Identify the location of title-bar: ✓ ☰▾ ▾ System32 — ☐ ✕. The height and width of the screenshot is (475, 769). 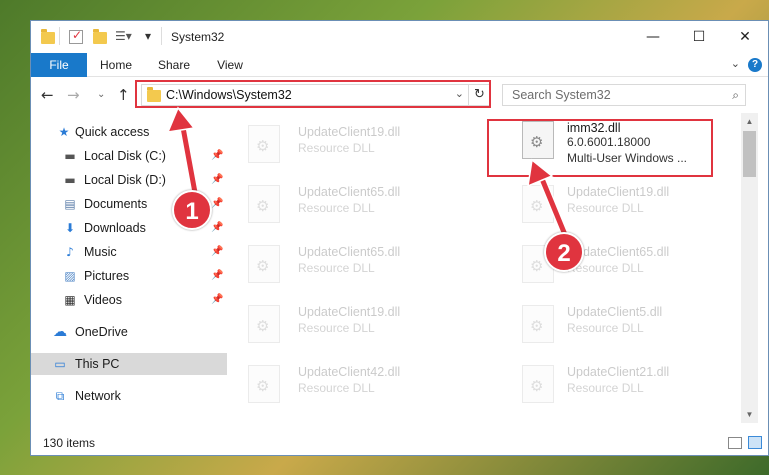
(399, 37).